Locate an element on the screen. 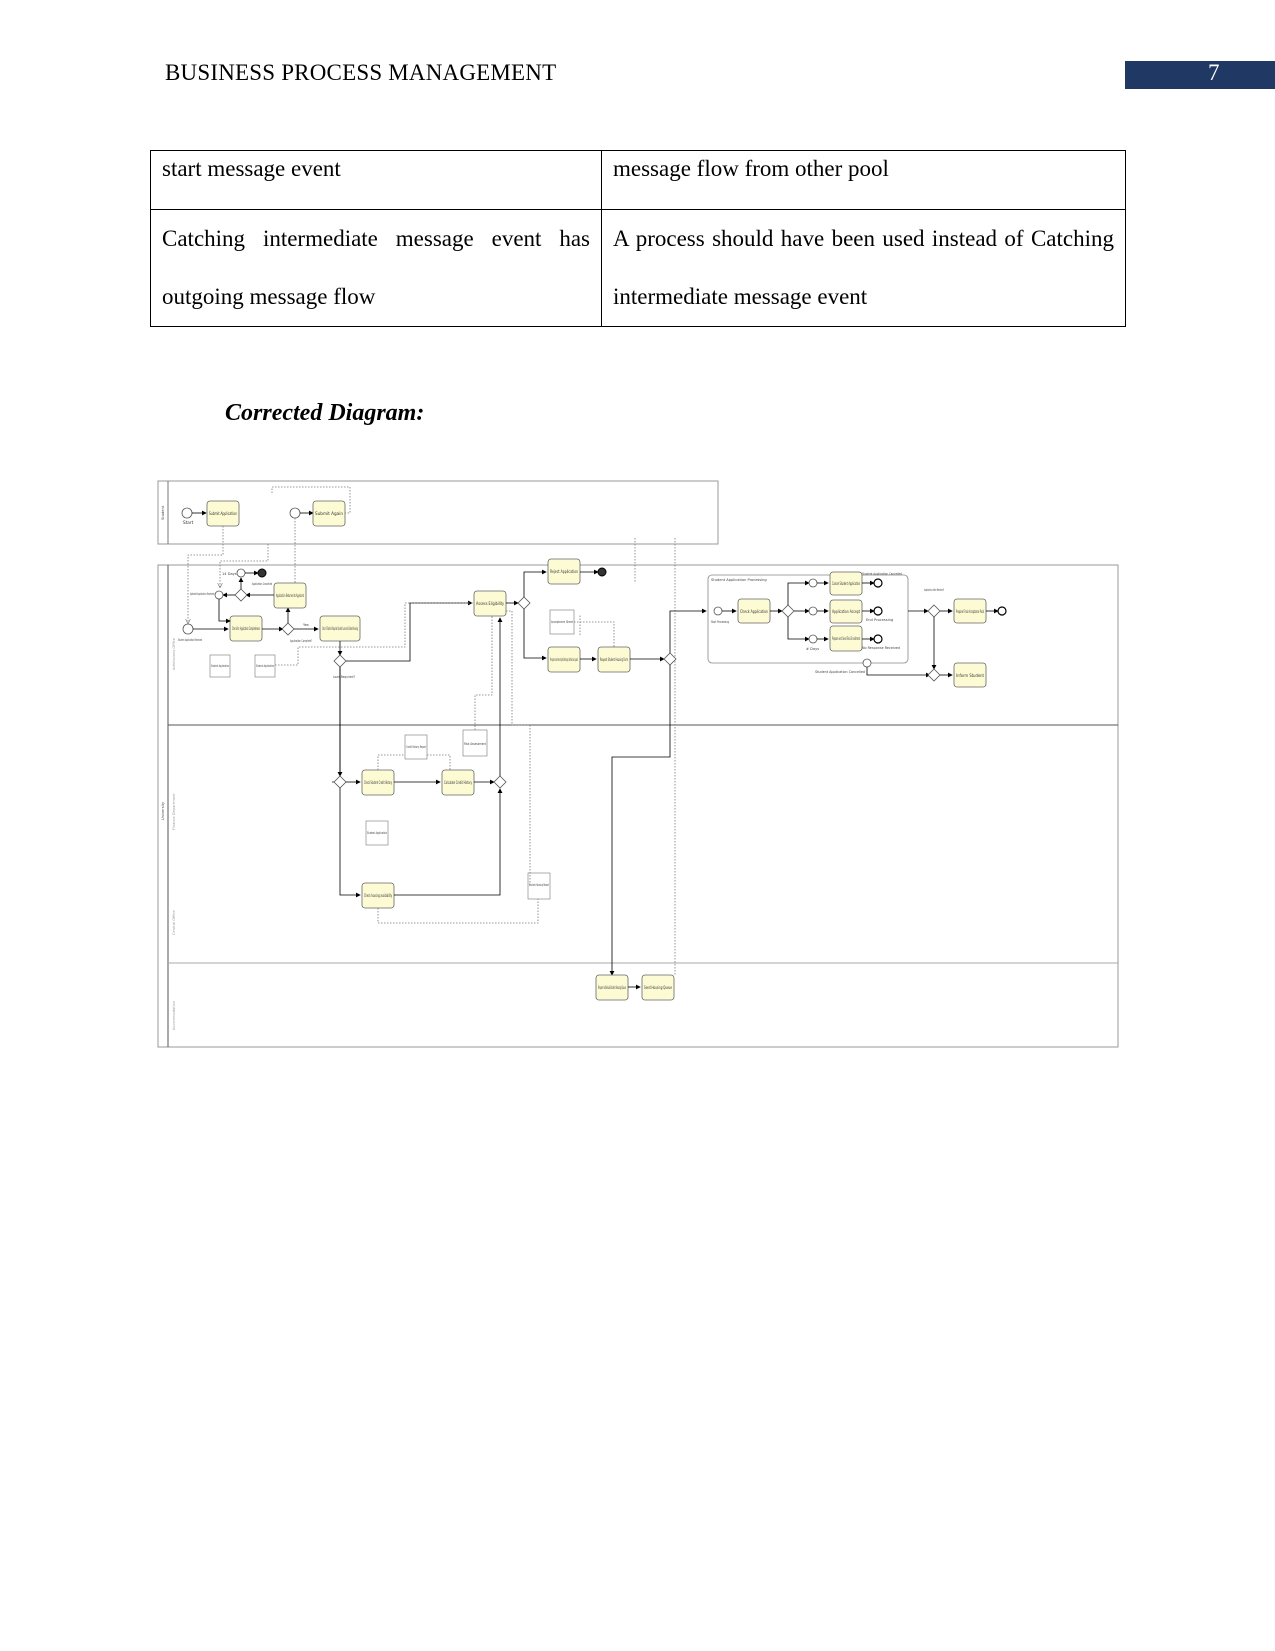  svg-text: Check Student Credit History is located at coordinates (378, 782).